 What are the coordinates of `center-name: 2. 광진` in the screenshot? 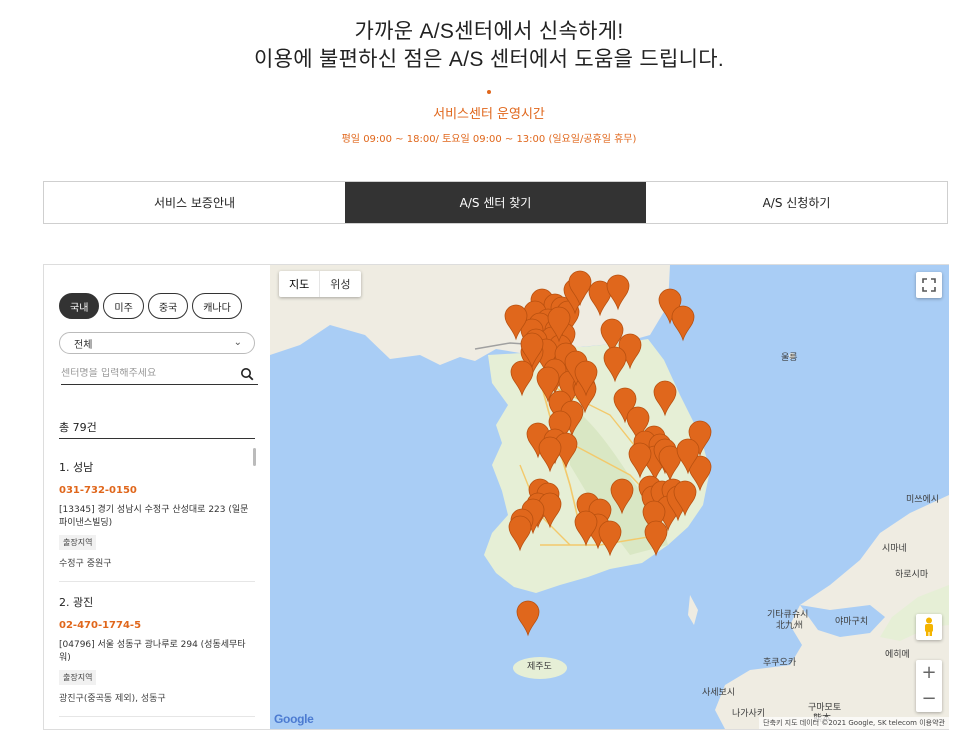 It's located at (76, 602).